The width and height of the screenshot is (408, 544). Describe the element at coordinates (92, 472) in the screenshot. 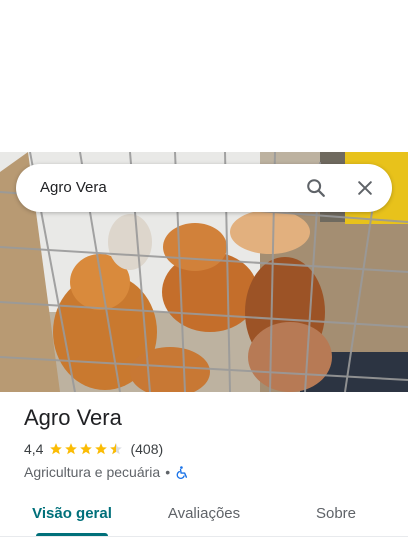

I see `category-label: Agricultura e pecuária` at that location.